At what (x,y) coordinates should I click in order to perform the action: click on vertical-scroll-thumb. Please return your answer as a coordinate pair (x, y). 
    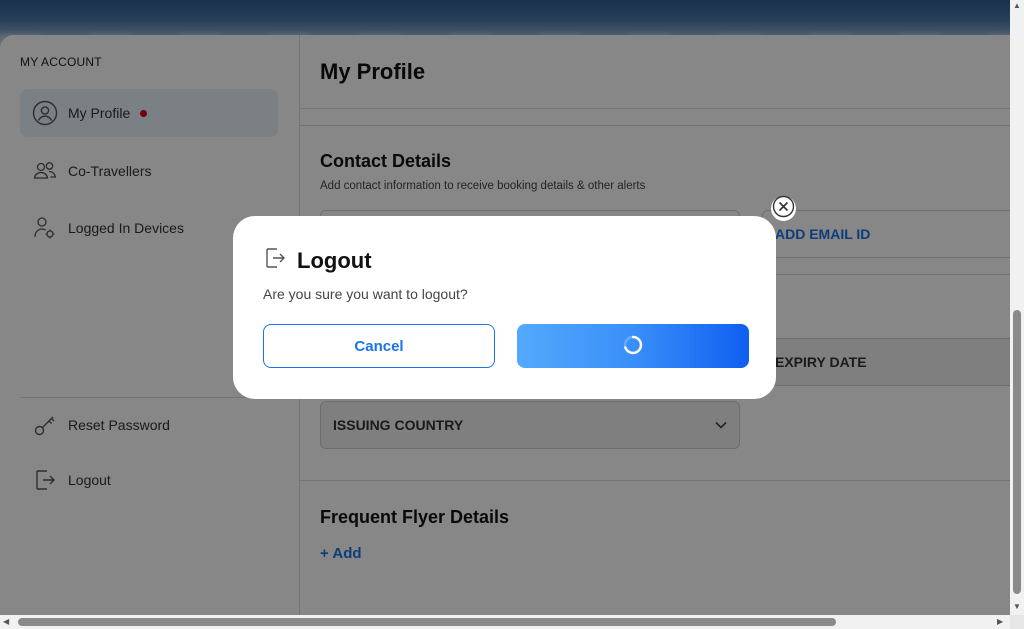
    Looking at the image, I should click on (1017, 452).